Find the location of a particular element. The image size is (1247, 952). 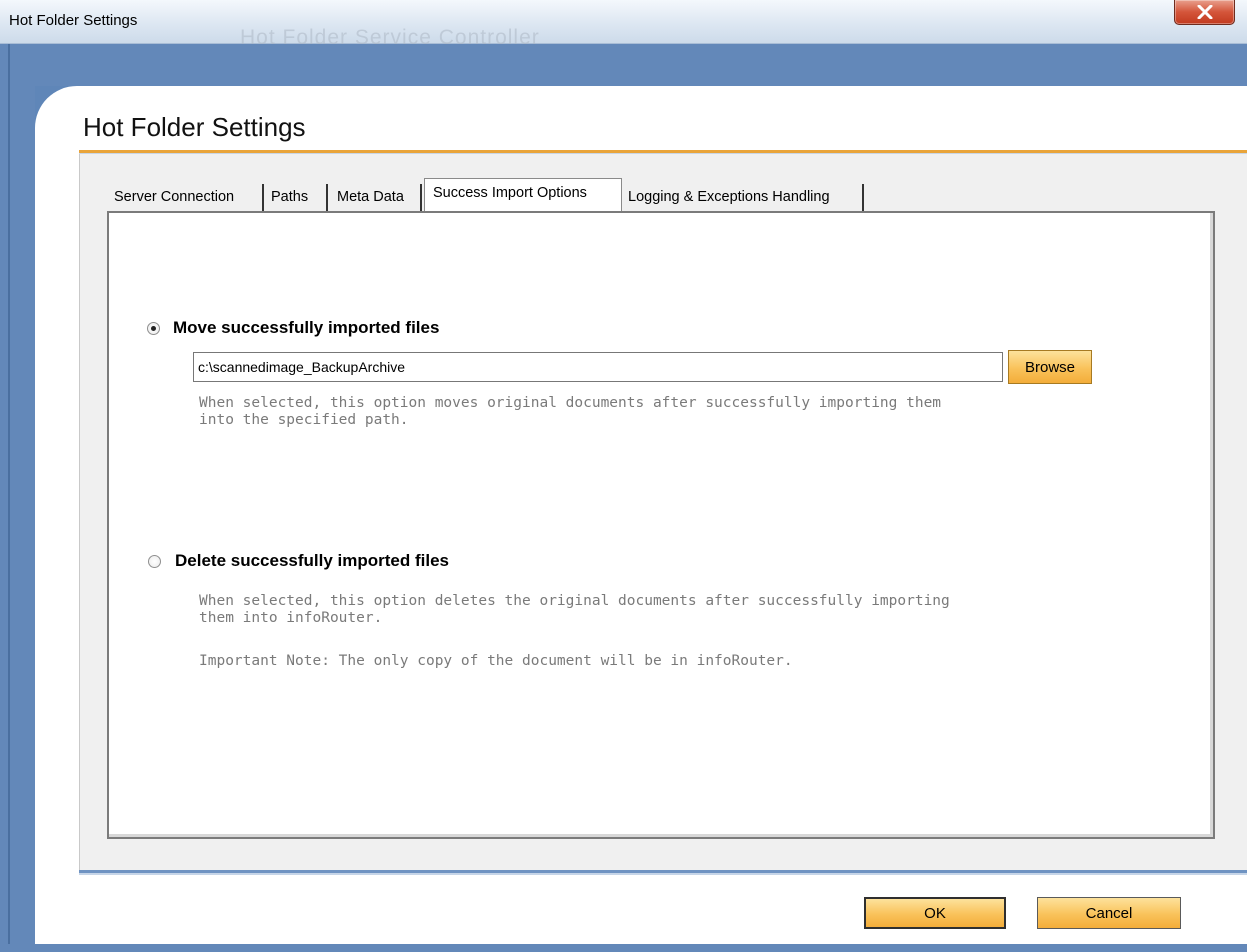

delete-files-label: Delete successfully imported files is located at coordinates (312, 561).